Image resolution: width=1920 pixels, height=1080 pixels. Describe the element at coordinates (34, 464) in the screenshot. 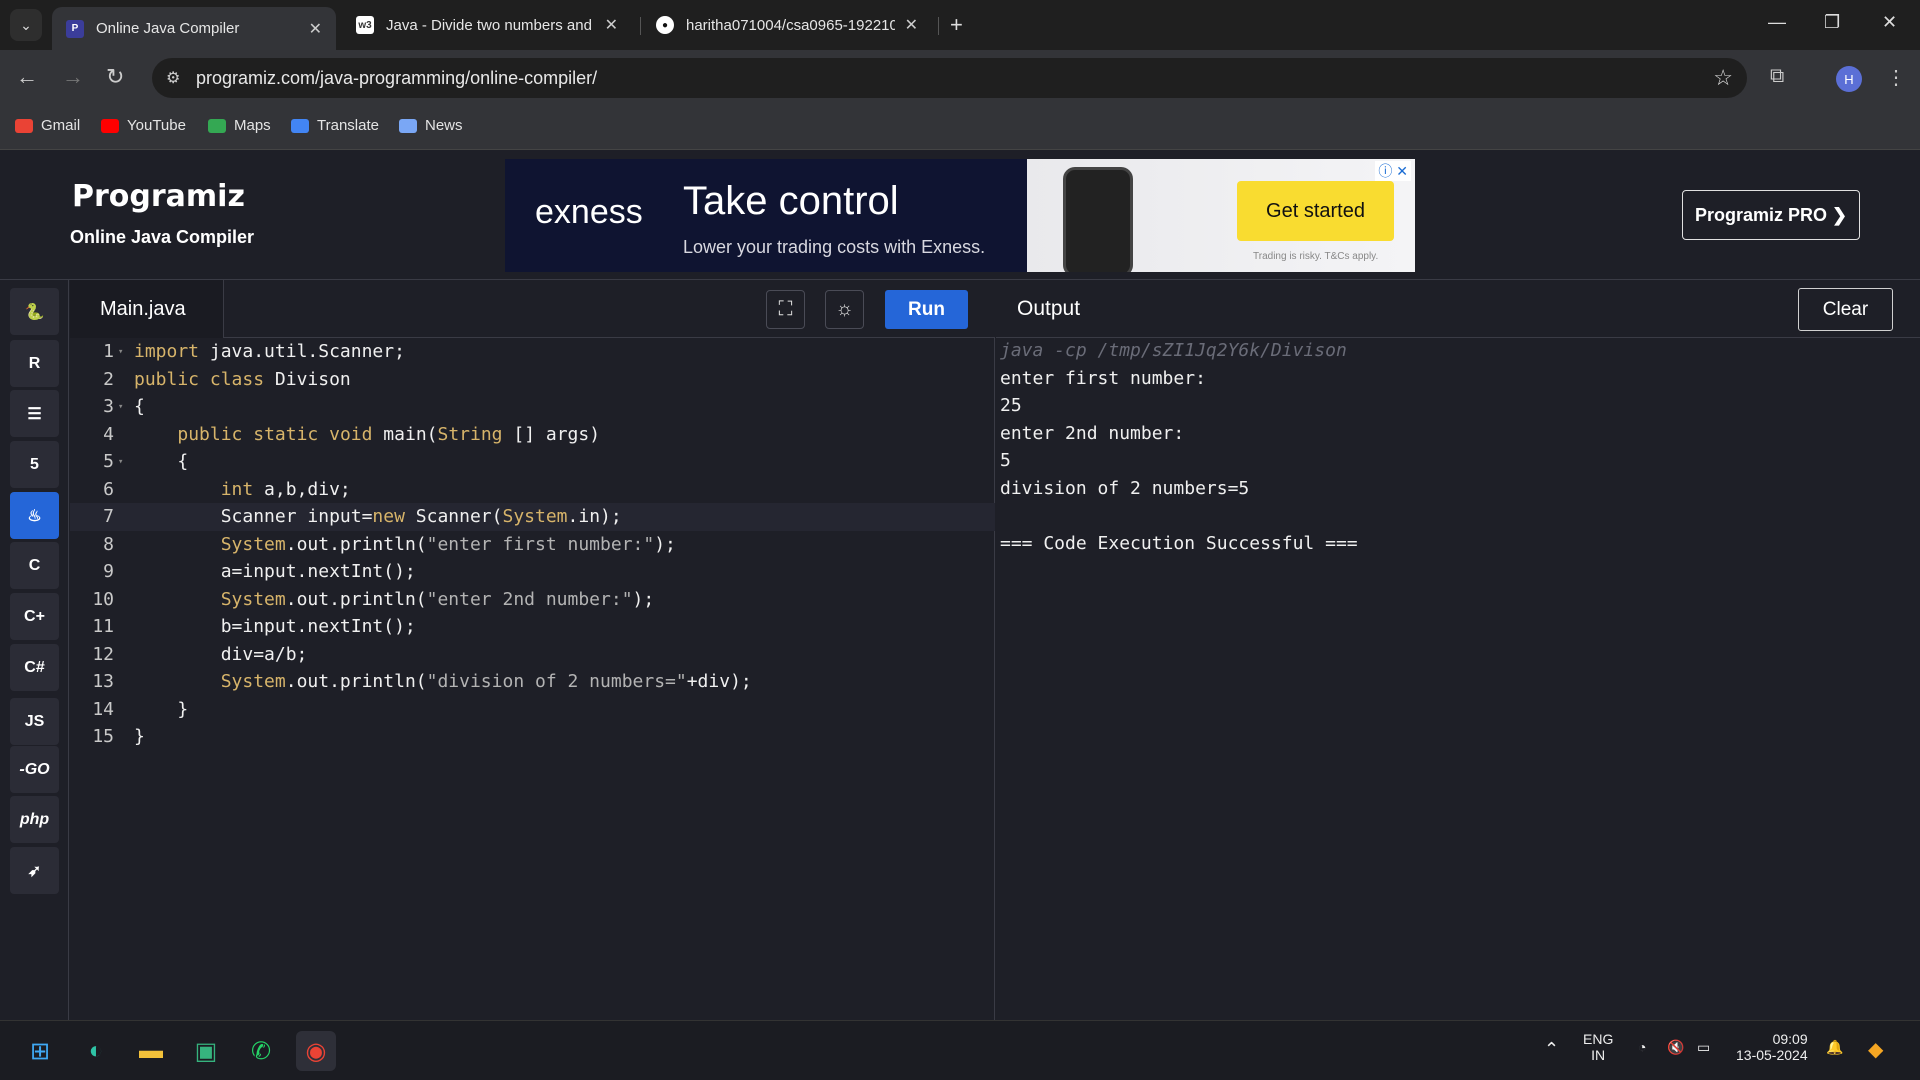

I see `html5-icon: 5` at that location.